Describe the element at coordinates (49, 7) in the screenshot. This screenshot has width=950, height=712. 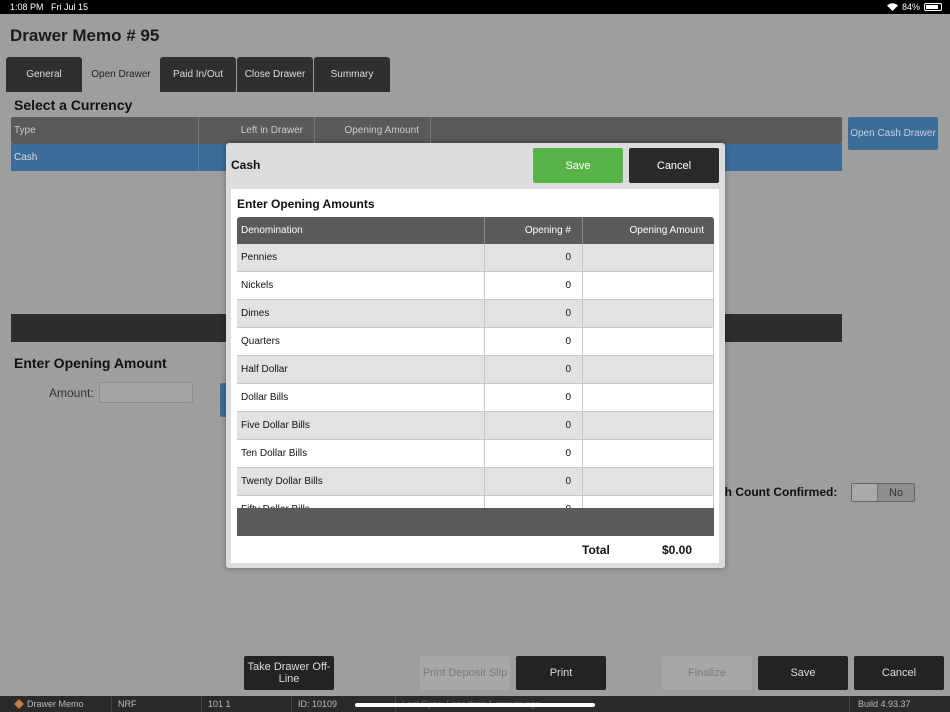
I see `status-time: 1:08 PM Fri Jul 15` at that location.